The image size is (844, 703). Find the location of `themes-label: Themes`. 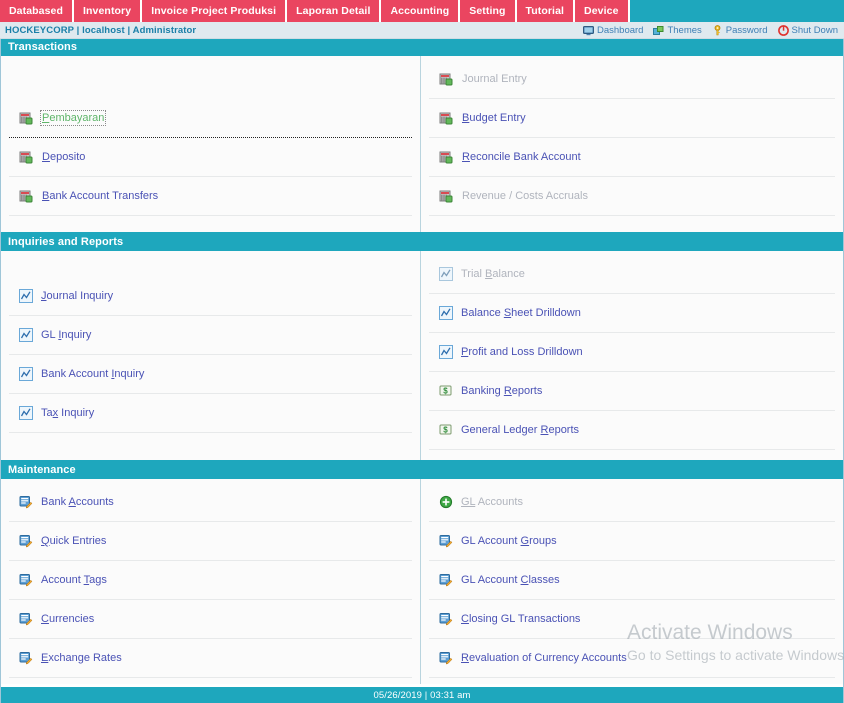

themes-label: Themes is located at coordinates (684, 30).